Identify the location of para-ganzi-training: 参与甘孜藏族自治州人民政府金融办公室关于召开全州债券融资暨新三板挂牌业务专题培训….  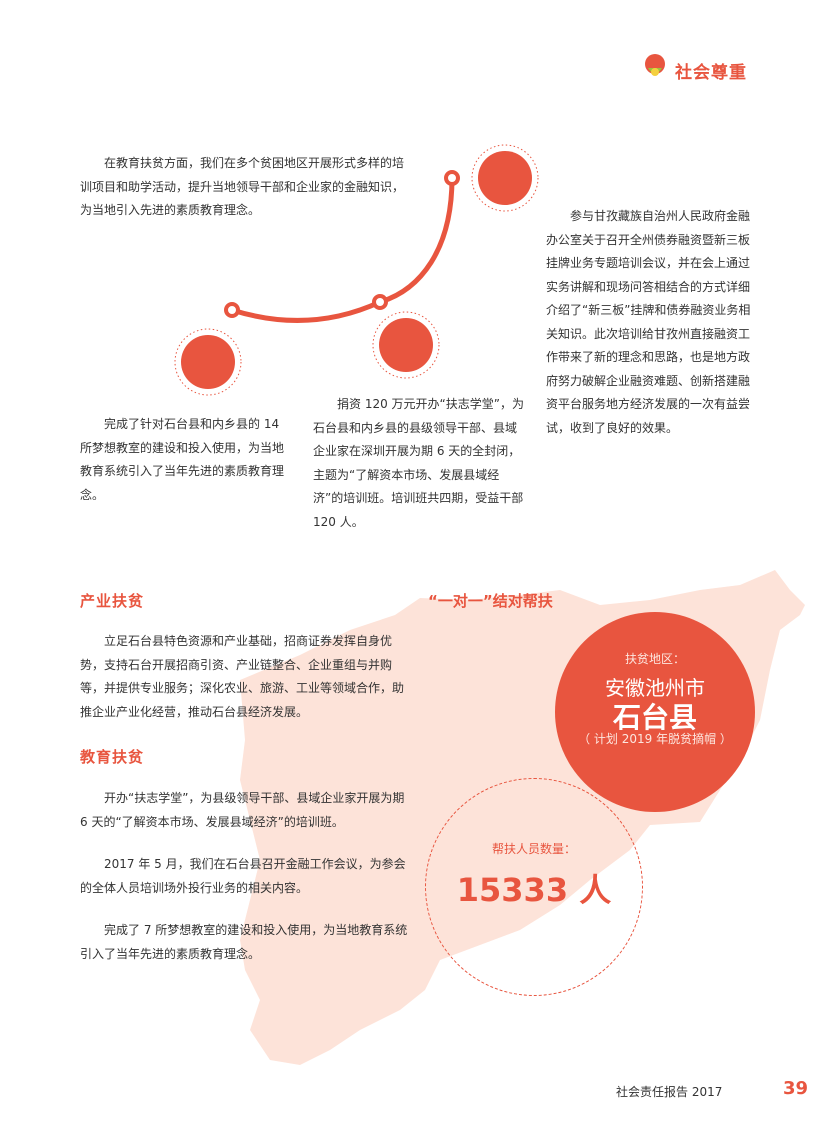
(648, 322).